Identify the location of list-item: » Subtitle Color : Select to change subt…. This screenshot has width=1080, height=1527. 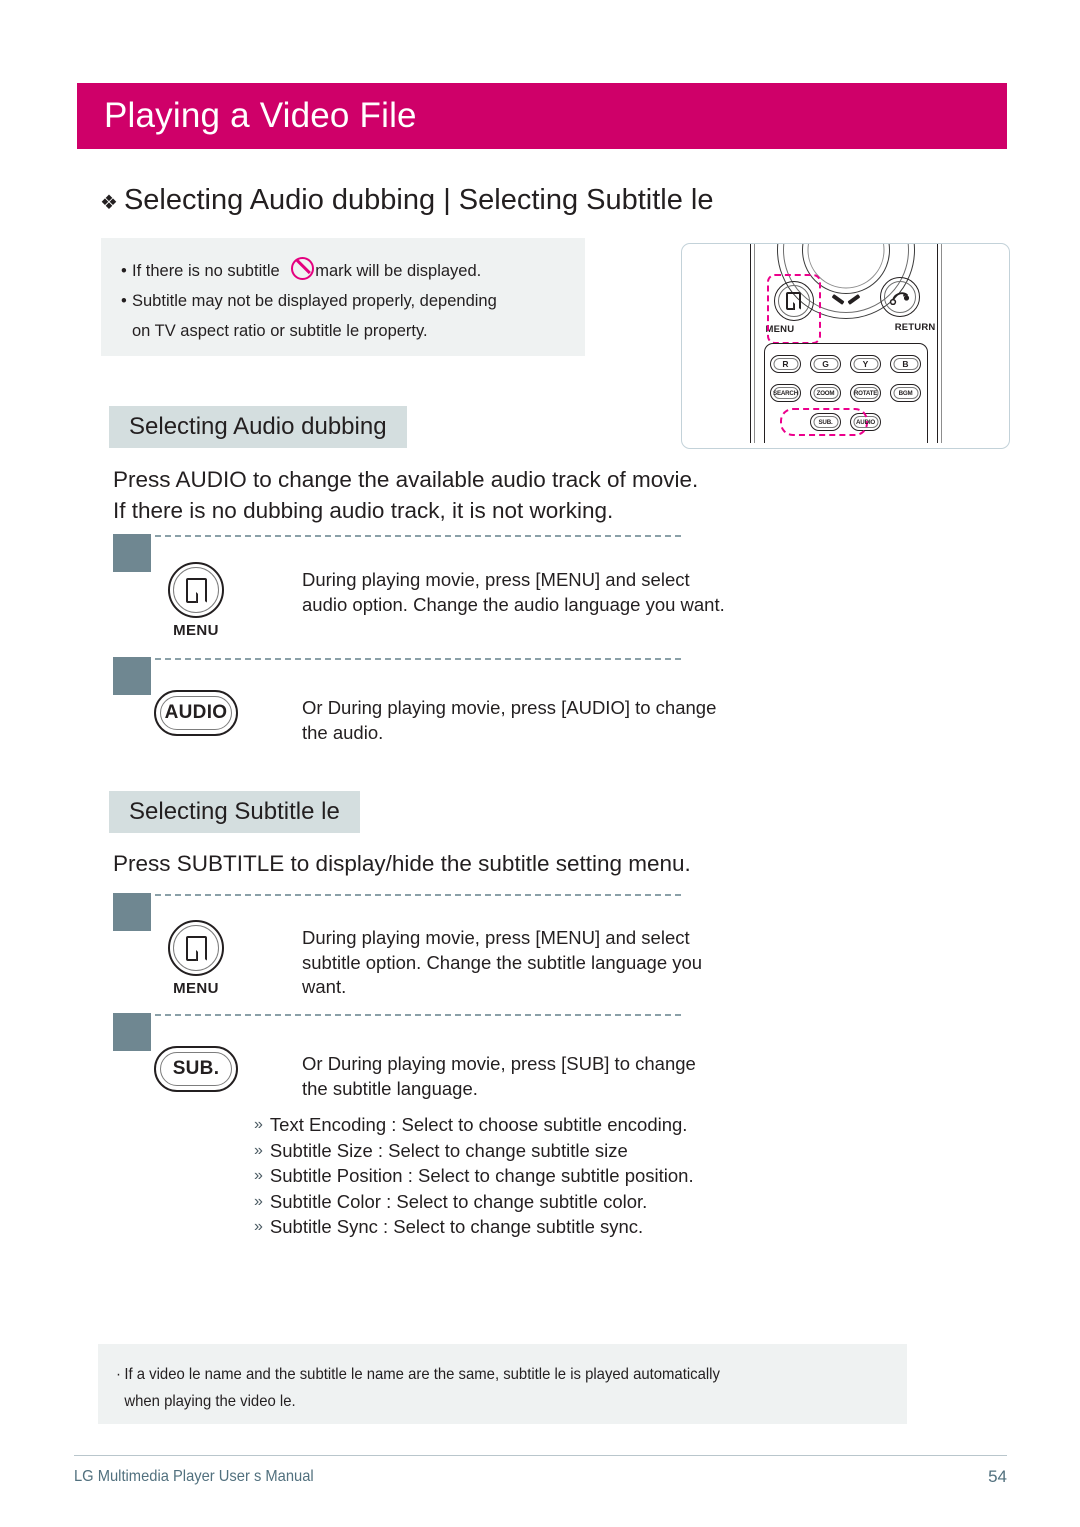
(514, 1202).